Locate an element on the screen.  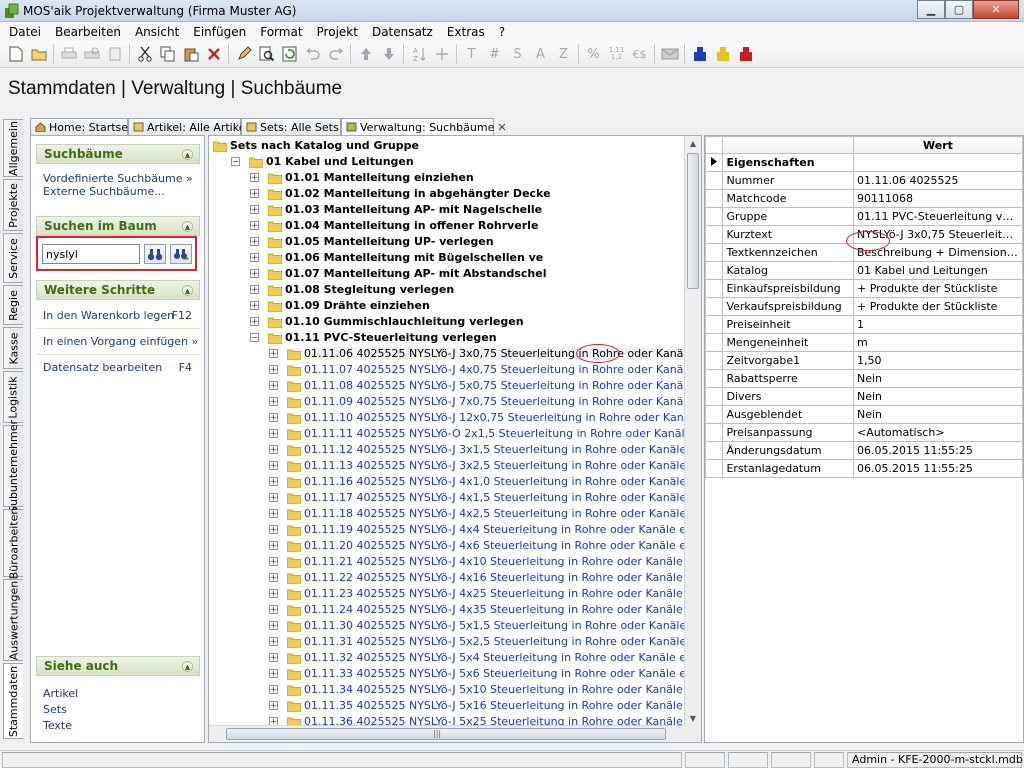
undo-icon is located at coordinates (312, 54).